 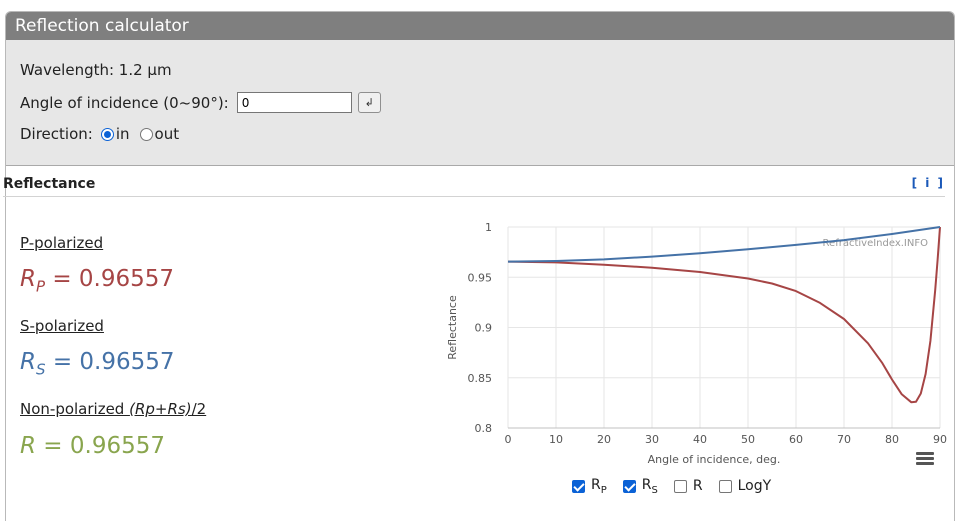 I want to click on rs-symbol: R, so click(x=28, y=362).